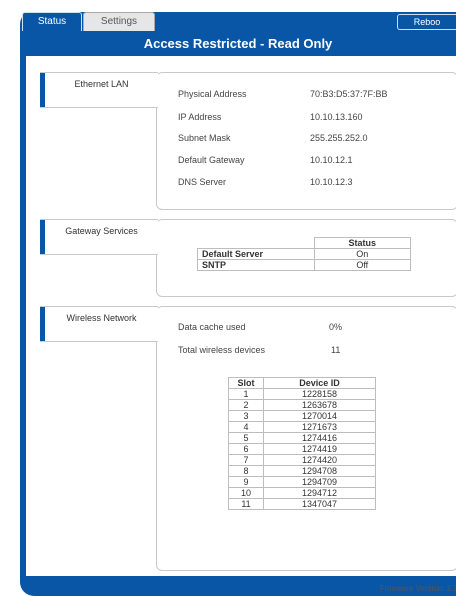 Image resolution: width=456 pixels, height=598 pixels. Describe the element at coordinates (101, 84) in the screenshot. I see `ethernet-title: Ethernet LAN` at that location.